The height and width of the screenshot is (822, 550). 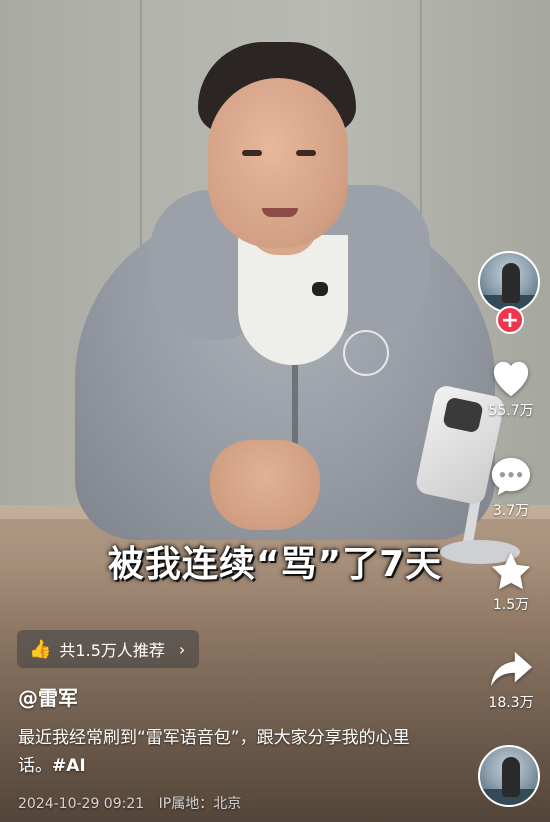 I want to click on favorite-count: 1.5万, so click(x=511, y=605).